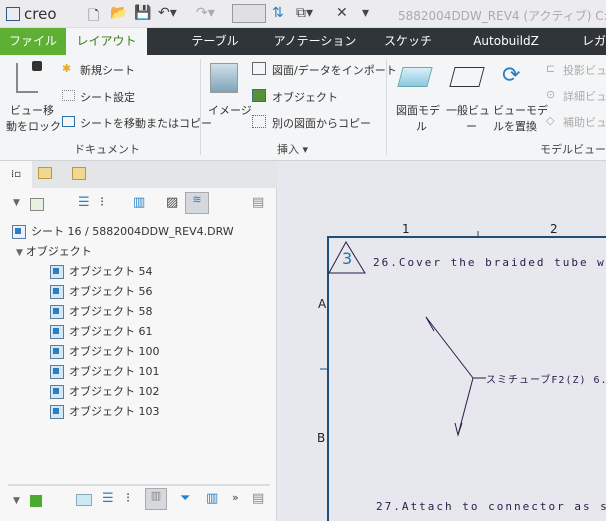  Describe the element at coordinates (321, 123) in the screenshot. I see `copy-from-drawing-button: 別の図面からコピー` at that location.